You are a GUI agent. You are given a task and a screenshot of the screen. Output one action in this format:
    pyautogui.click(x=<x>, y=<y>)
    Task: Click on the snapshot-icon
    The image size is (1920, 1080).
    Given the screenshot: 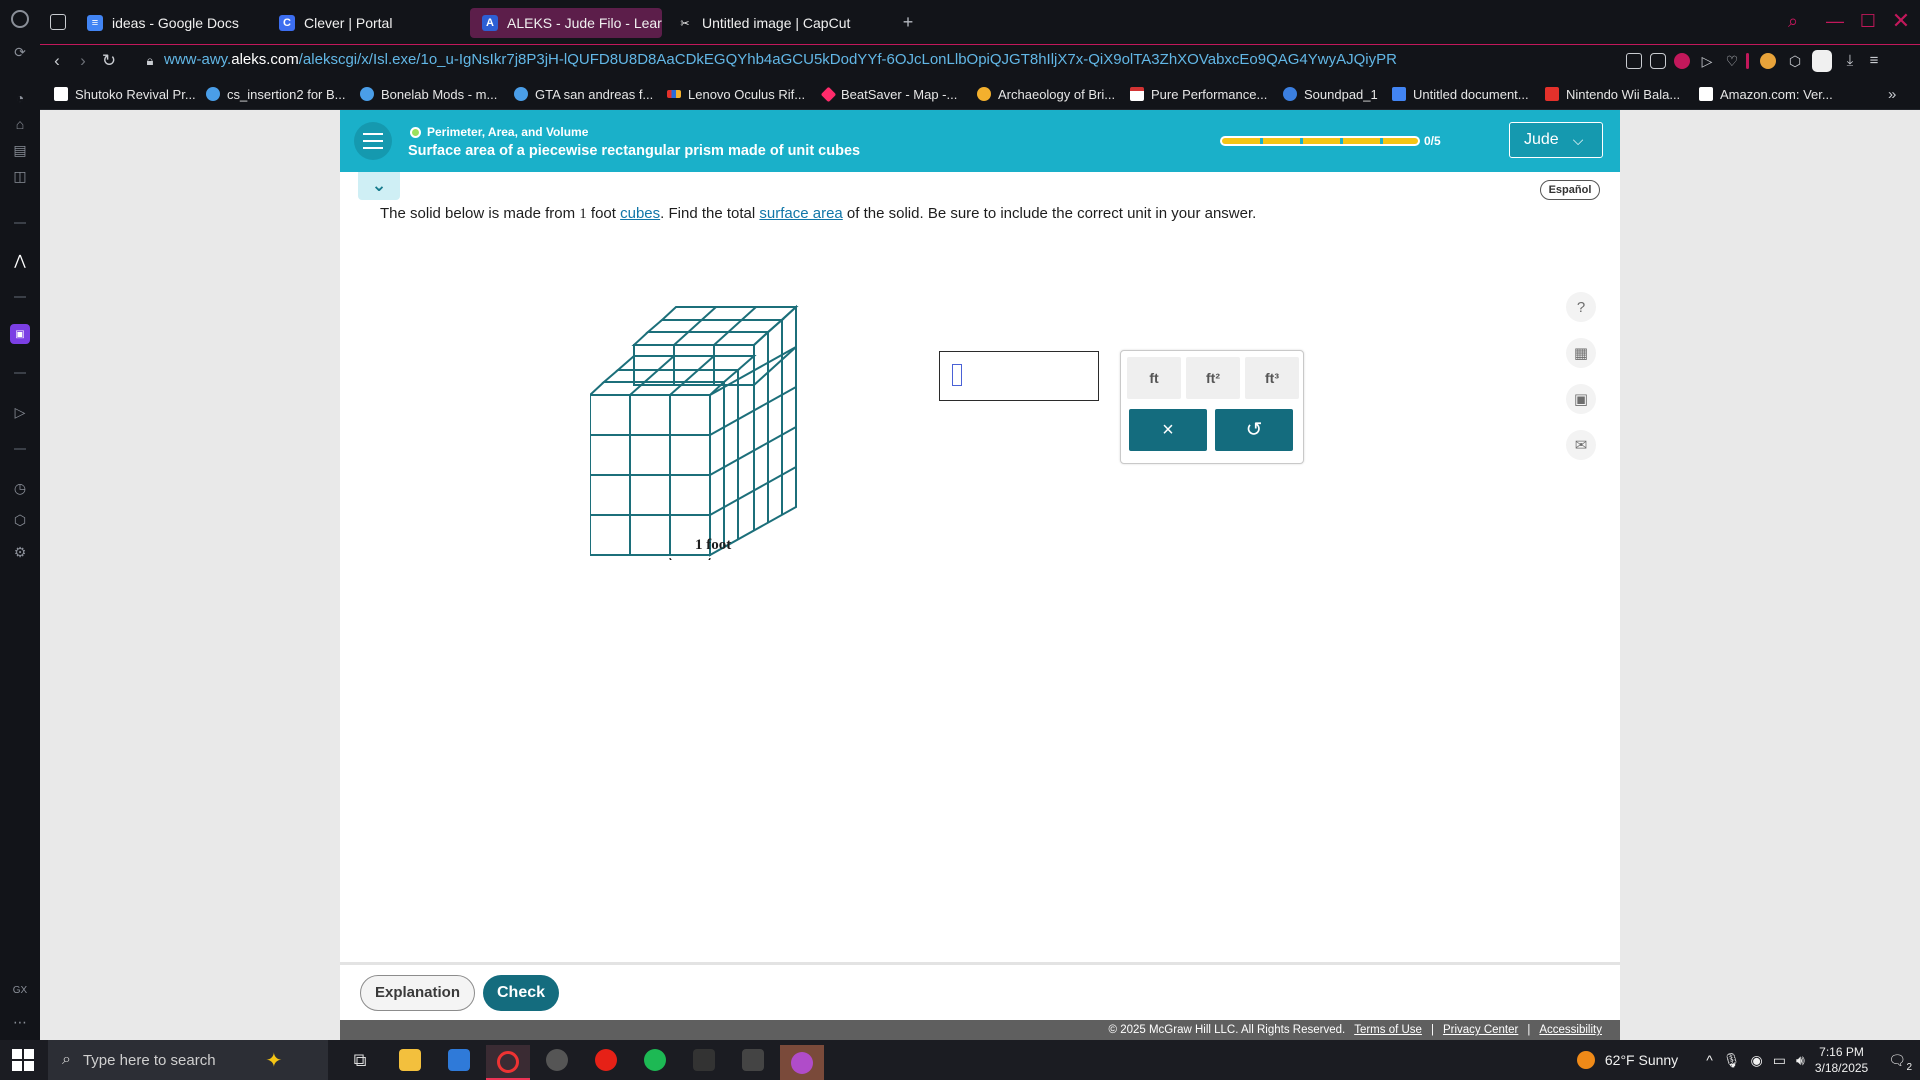 What is the action you would take?
    pyautogui.click(x=1658, y=61)
    